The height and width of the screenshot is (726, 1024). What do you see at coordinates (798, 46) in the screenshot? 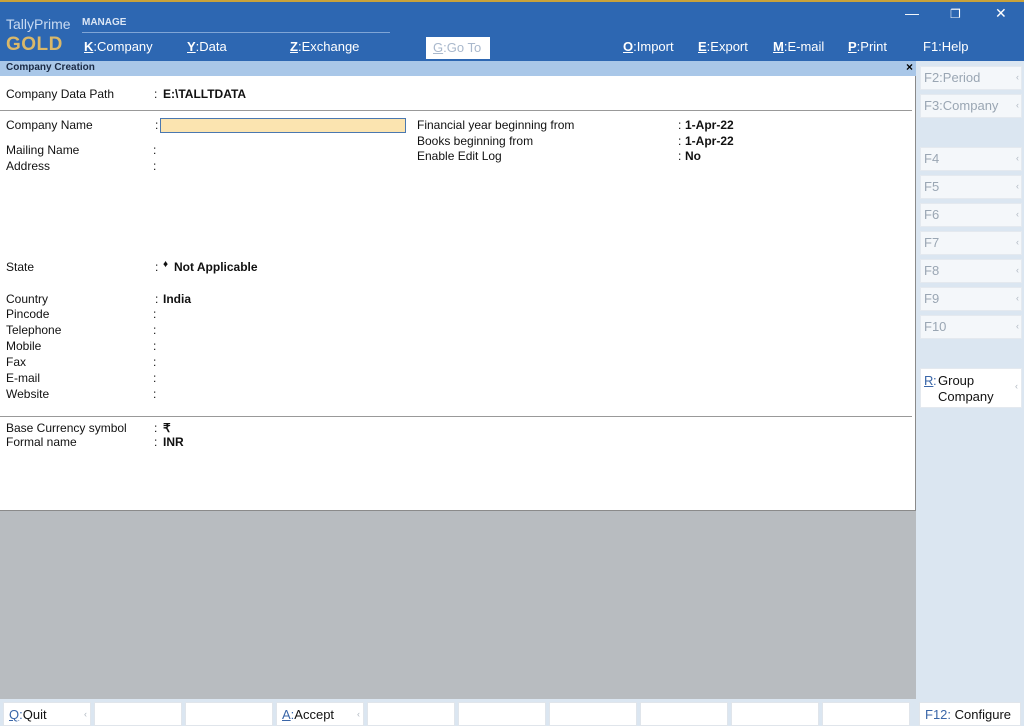
I see `menu-email: M:E-mail` at bounding box center [798, 46].